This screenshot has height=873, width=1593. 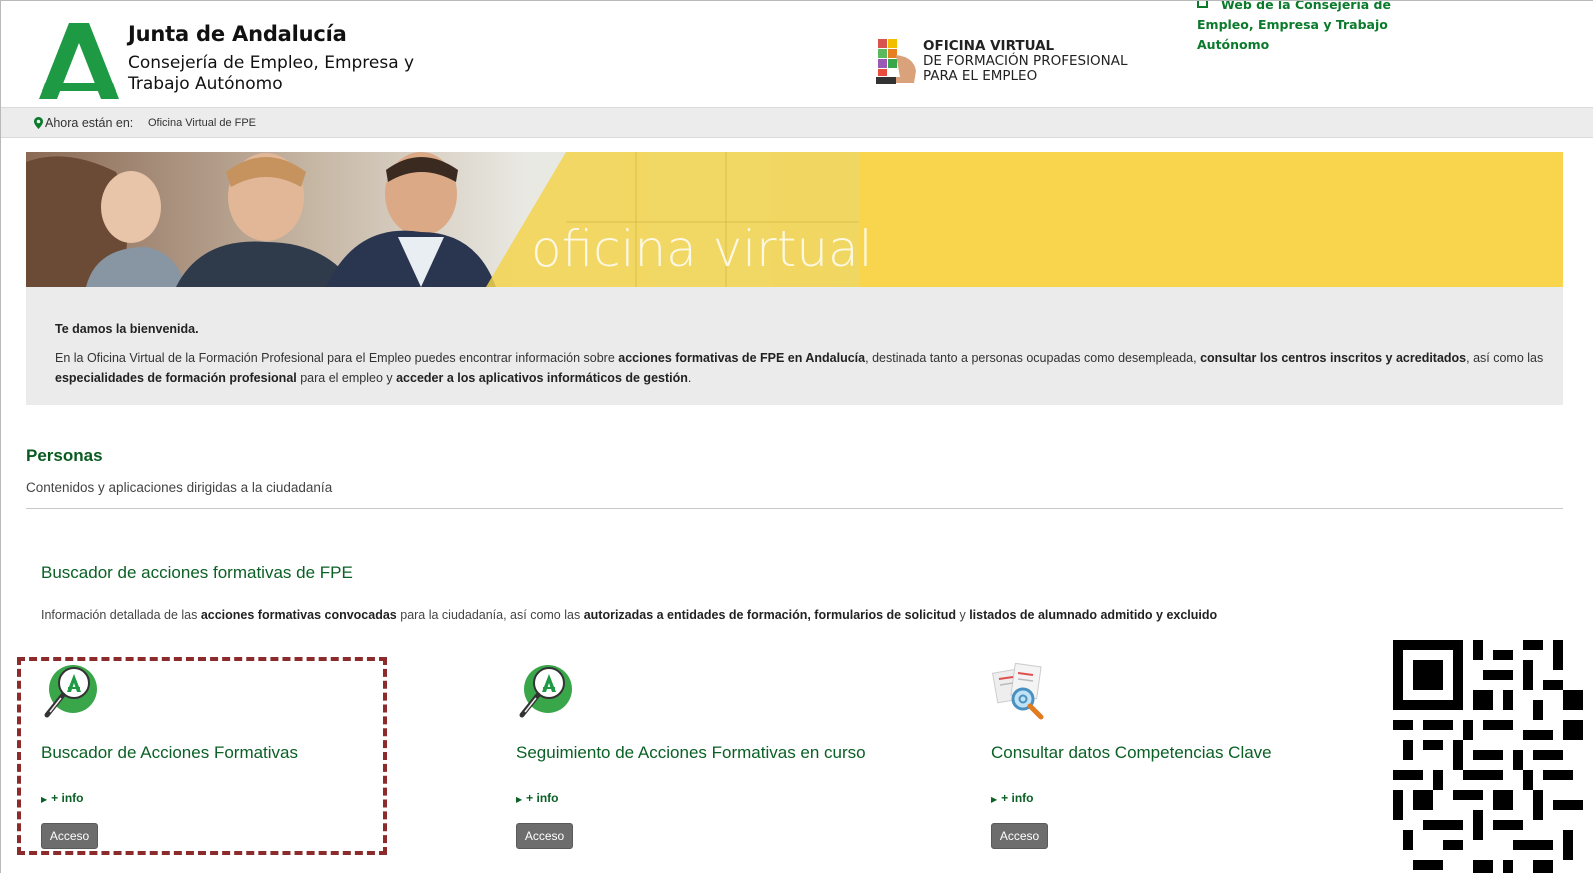 What do you see at coordinates (64, 455) in the screenshot?
I see `personas-heading: Personas` at bounding box center [64, 455].